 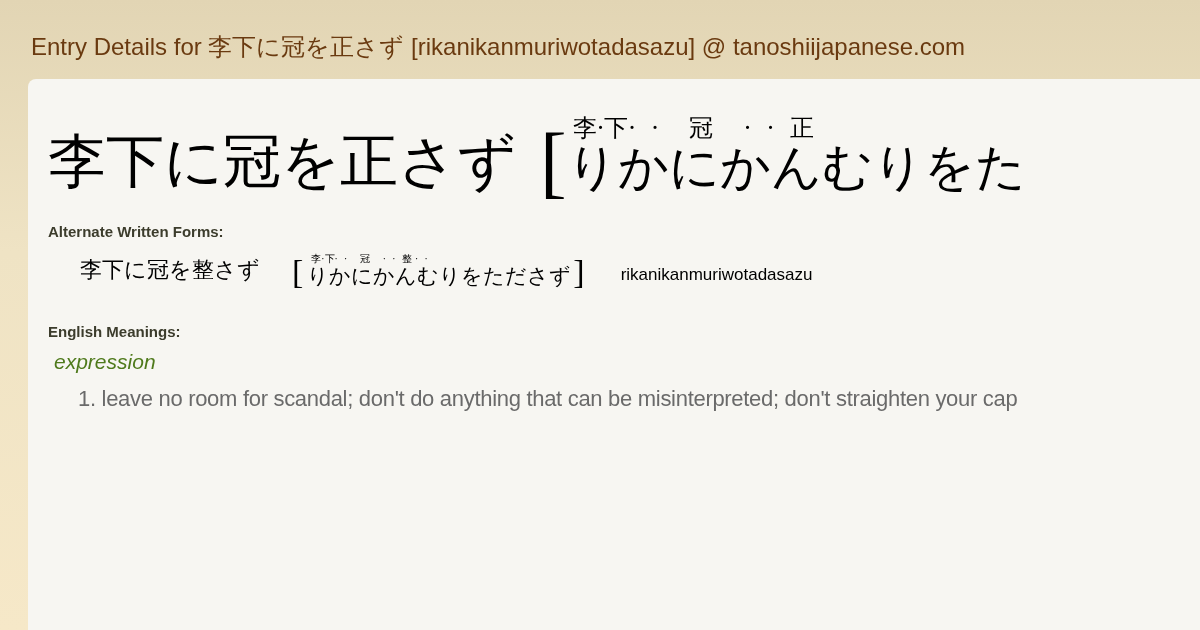 What do you see at coordinates (105, 362) in the screenshot?
I see `part-of-speech: expression` at bounding box center [105, 362].